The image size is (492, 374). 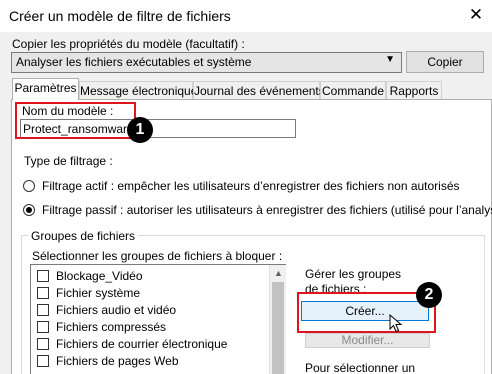 What do you see at coordinates (120, 16) in the screenshot?
I see `window-title: Créer un modèle de filtre de fichiers` at bounding box center [120, 16].